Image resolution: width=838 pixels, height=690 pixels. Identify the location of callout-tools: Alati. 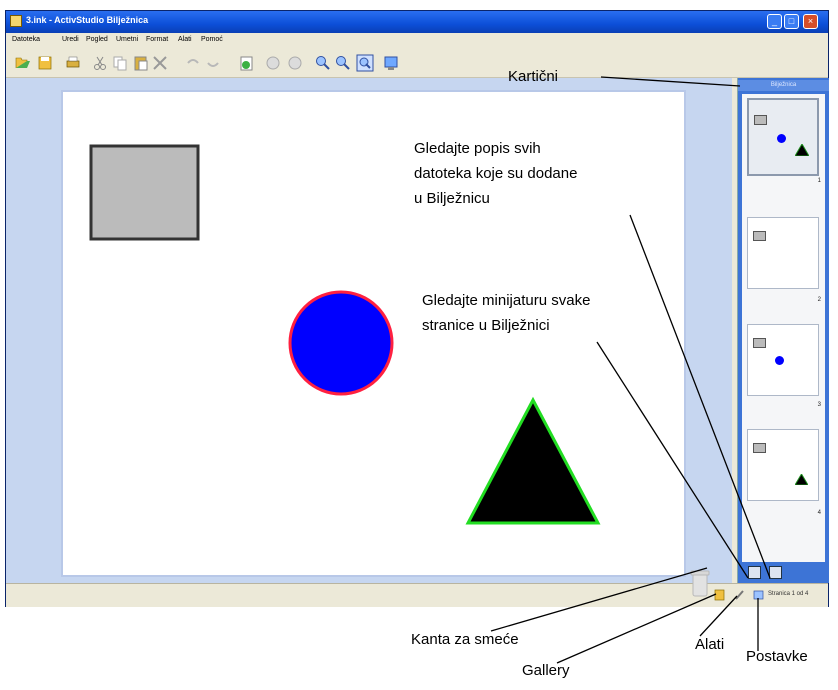
(710, 644).